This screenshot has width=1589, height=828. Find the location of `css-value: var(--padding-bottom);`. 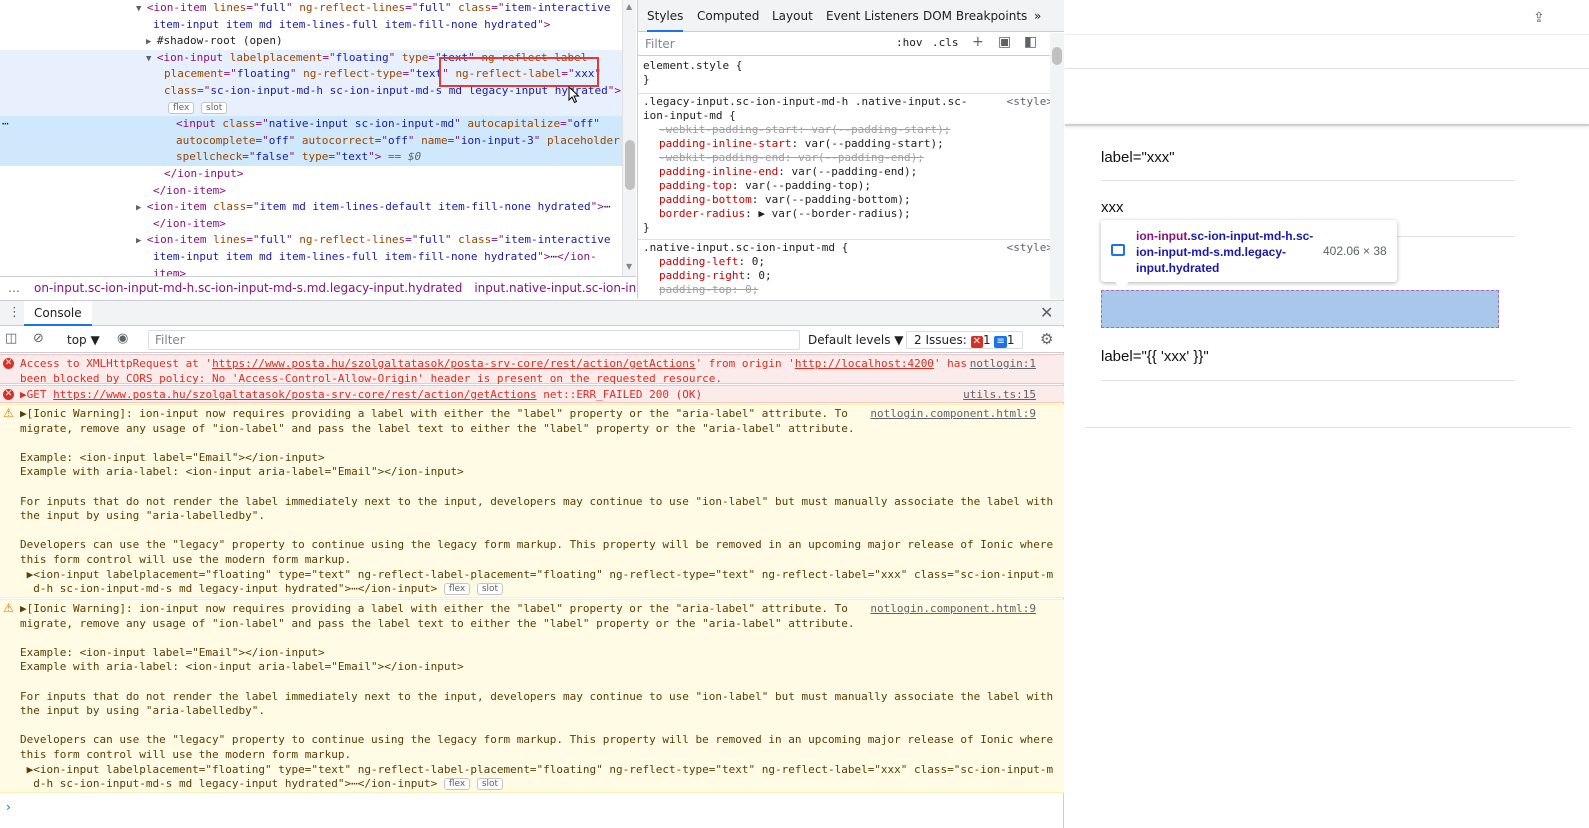

css-value: var(--padding-bottom); is located at coordinates (838, 199).